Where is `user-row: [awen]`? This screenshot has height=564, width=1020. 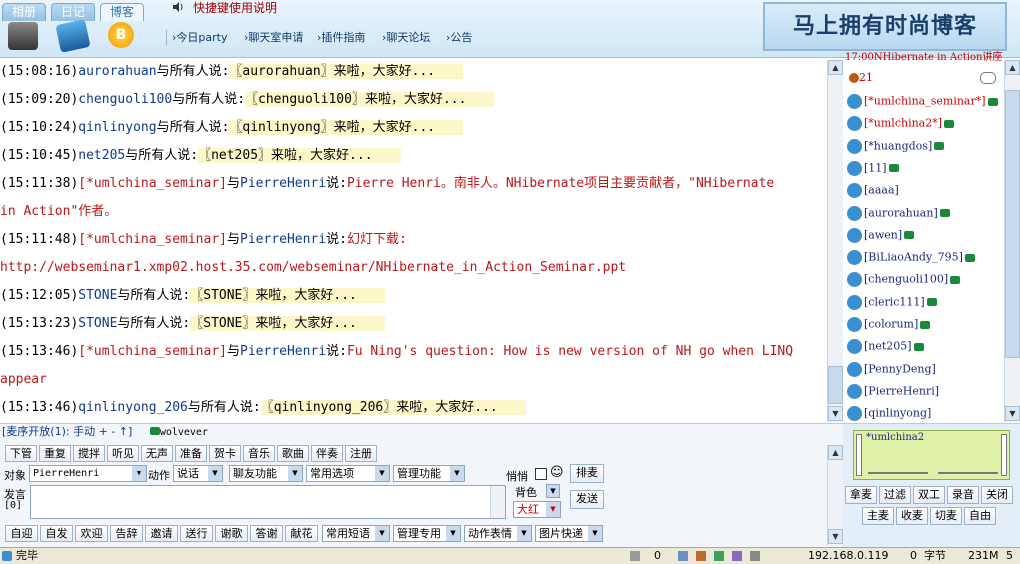 user-row: [awen] is located at coordinates (881, 236).